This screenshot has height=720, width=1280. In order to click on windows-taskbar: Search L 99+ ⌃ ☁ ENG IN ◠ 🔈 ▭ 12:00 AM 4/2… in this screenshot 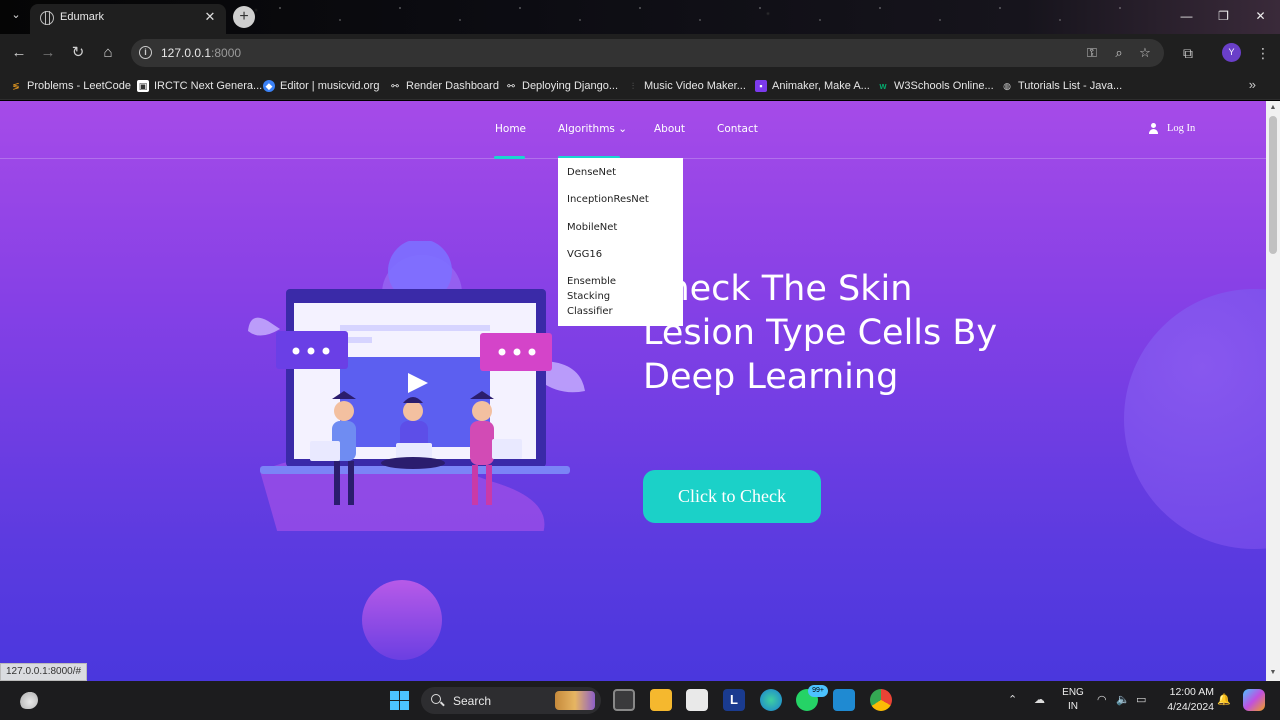, I will do `click(640, 700)`.